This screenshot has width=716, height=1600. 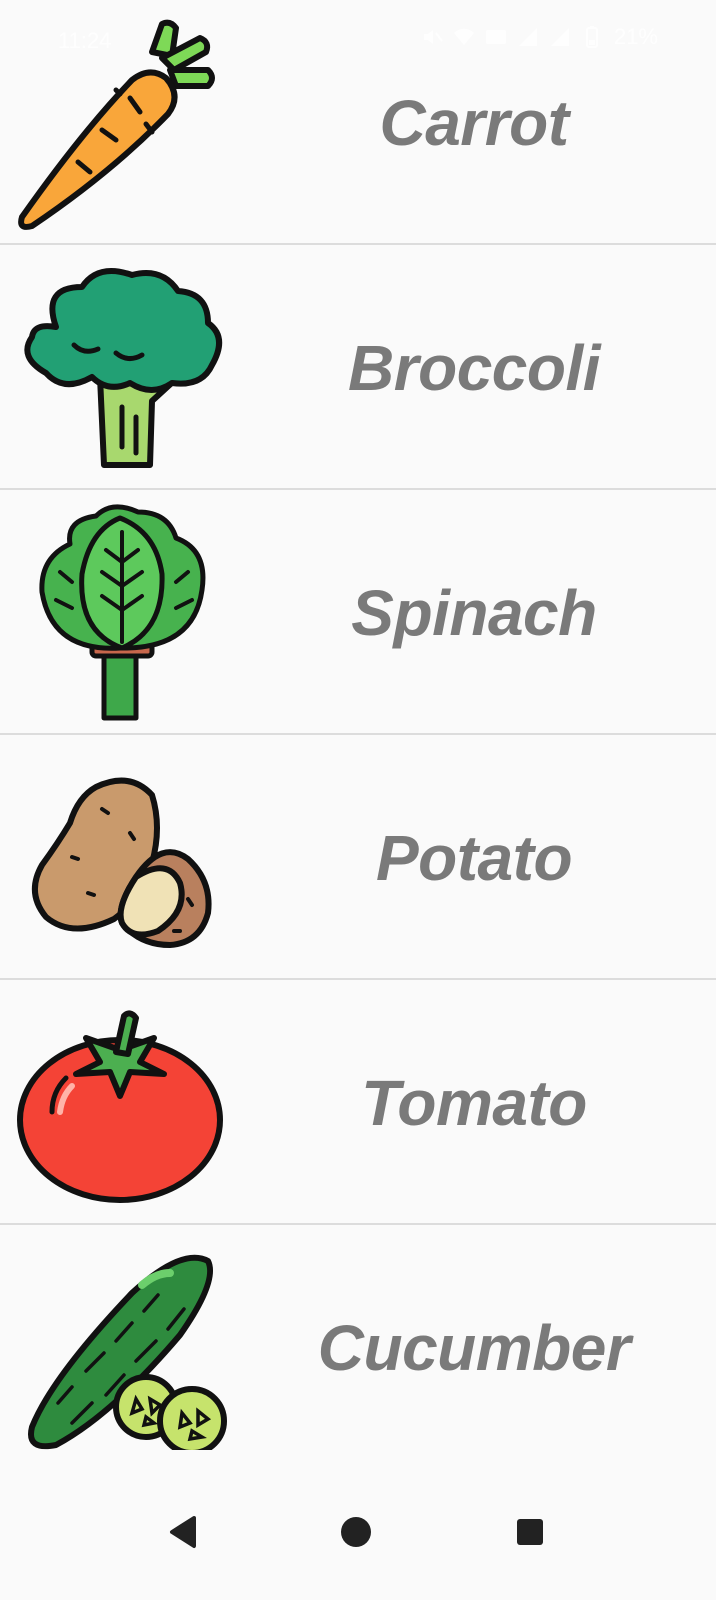 I want to click on carrot-icon, so click(x=122, y=122).